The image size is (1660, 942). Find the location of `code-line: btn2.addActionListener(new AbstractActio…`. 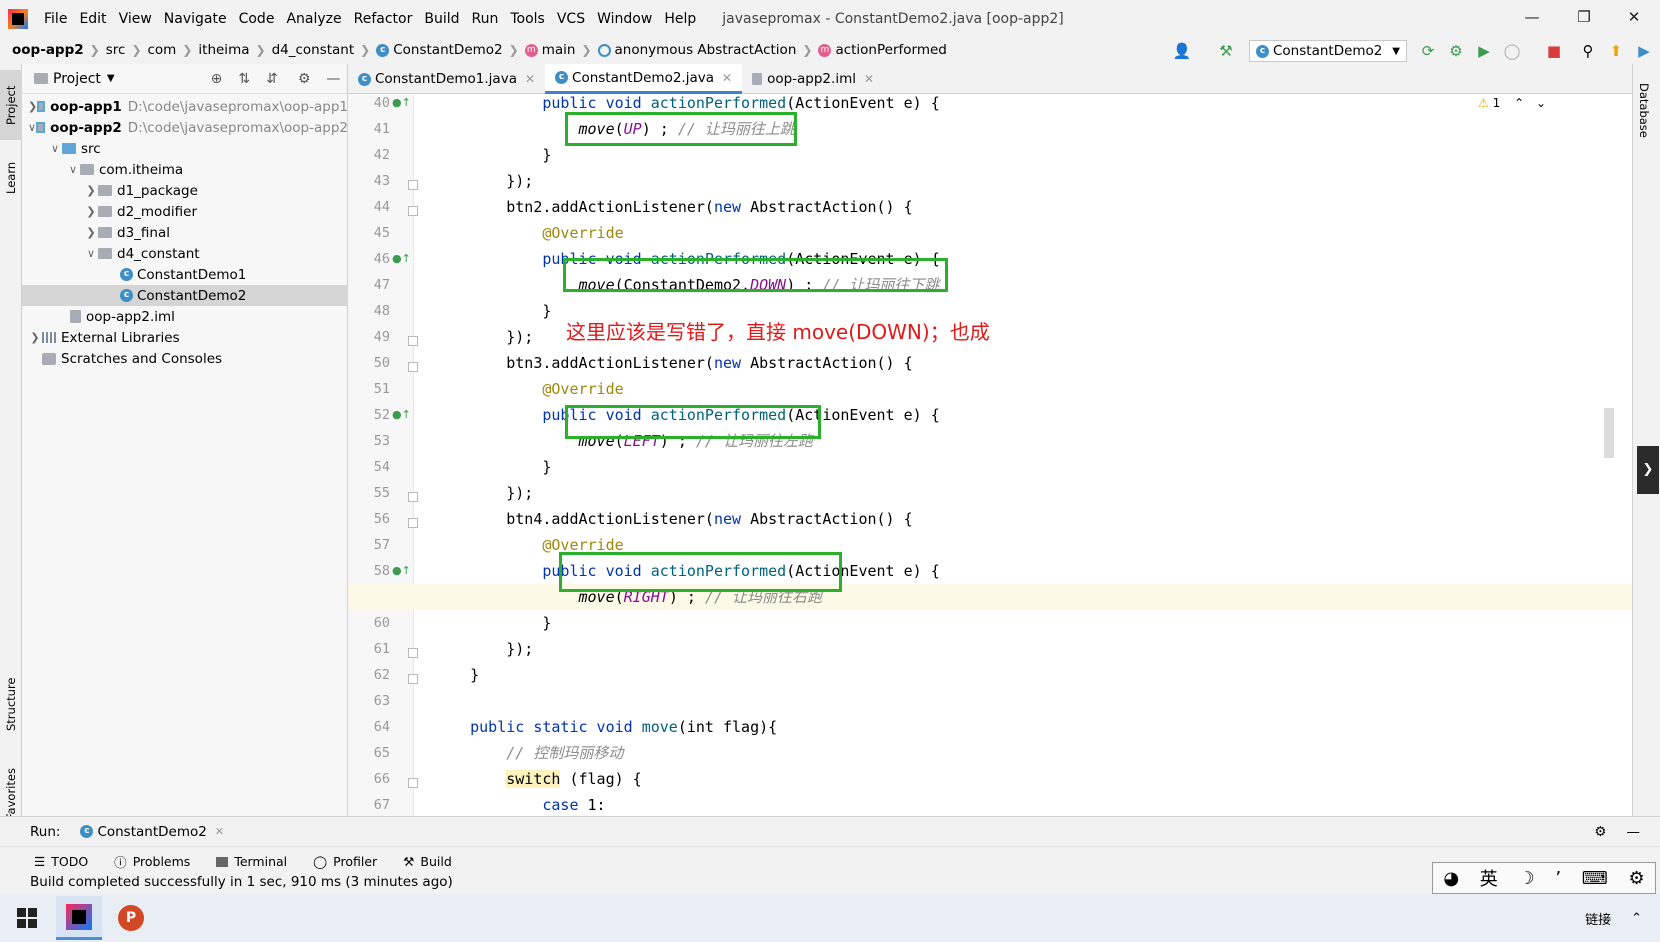

code-line: btn2.addActionListener(new AbstractActio… is located at coordinates (990, 207).